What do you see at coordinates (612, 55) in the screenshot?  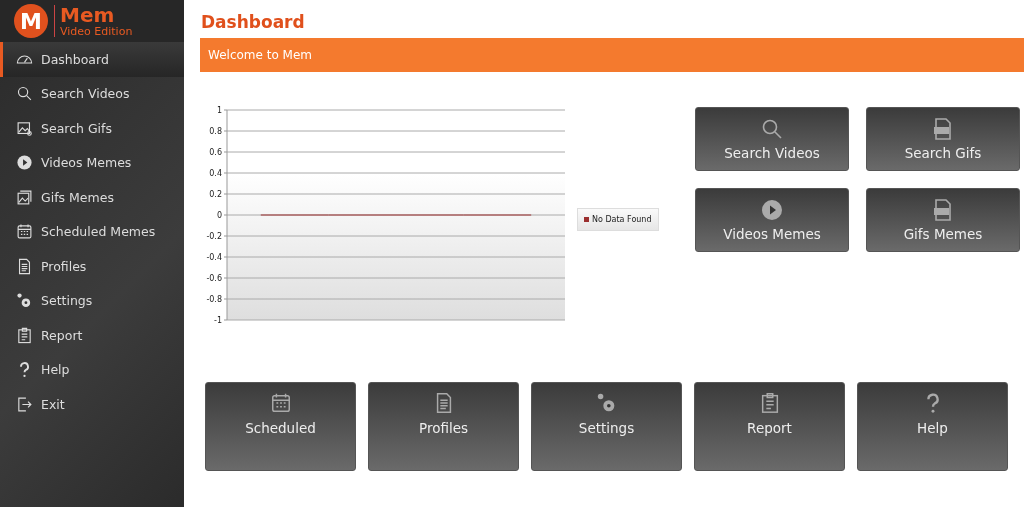 I see `welcome-banner: Welcome to Mem` at bounding box center [612, 55].